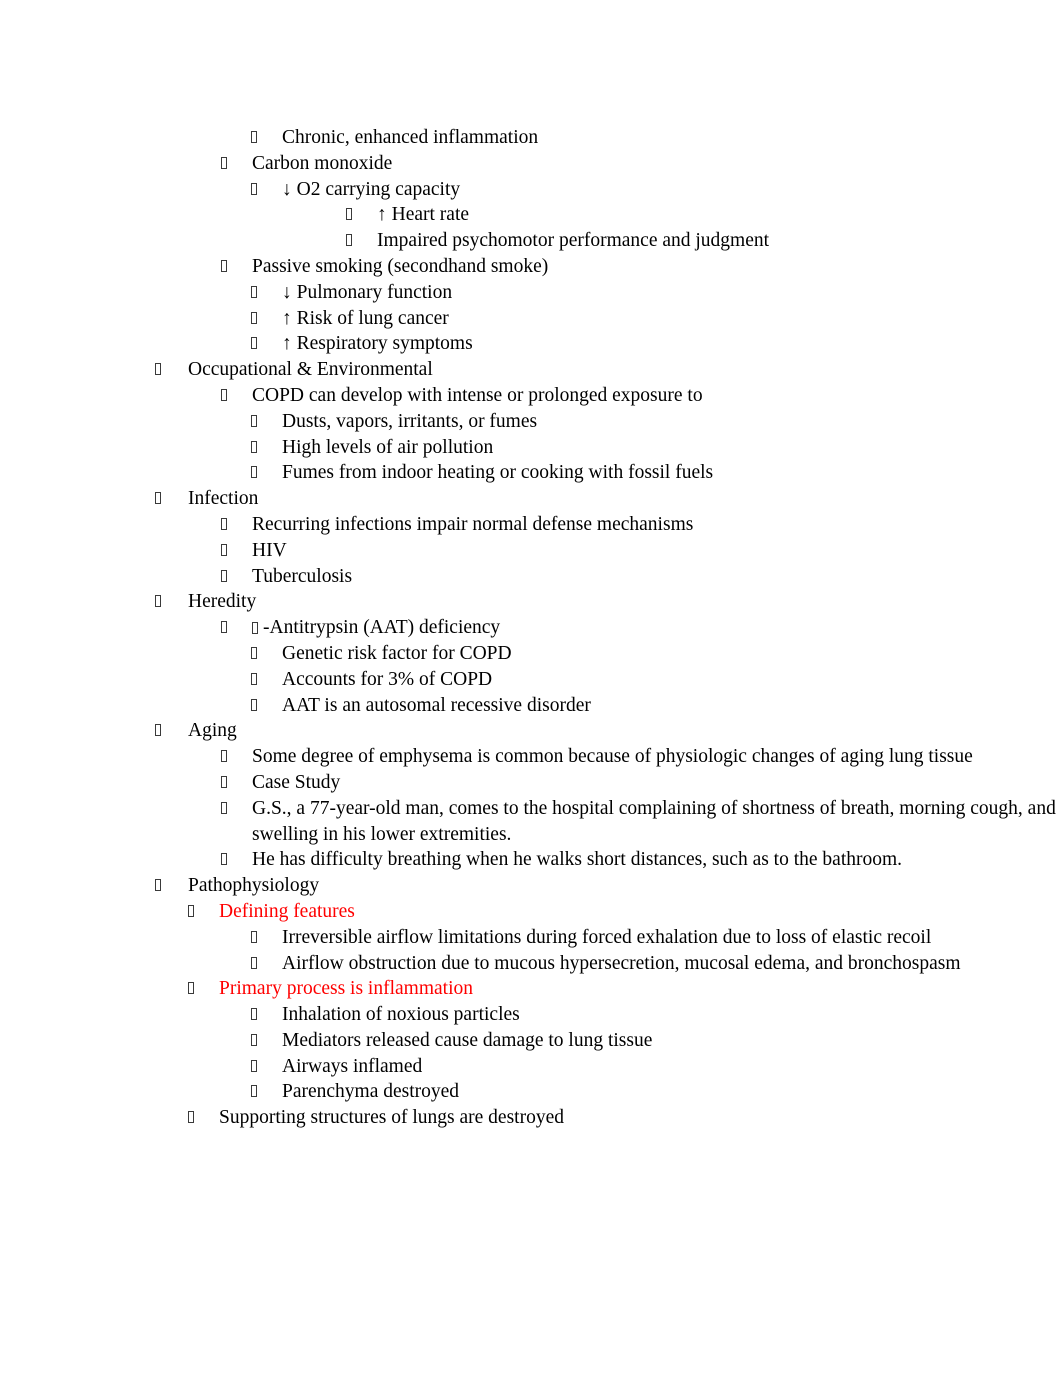  Describe the element at coordinates (371, 1092) in the screenshot. I see `outline-item-text: Parenchyma destroyed` at that location.